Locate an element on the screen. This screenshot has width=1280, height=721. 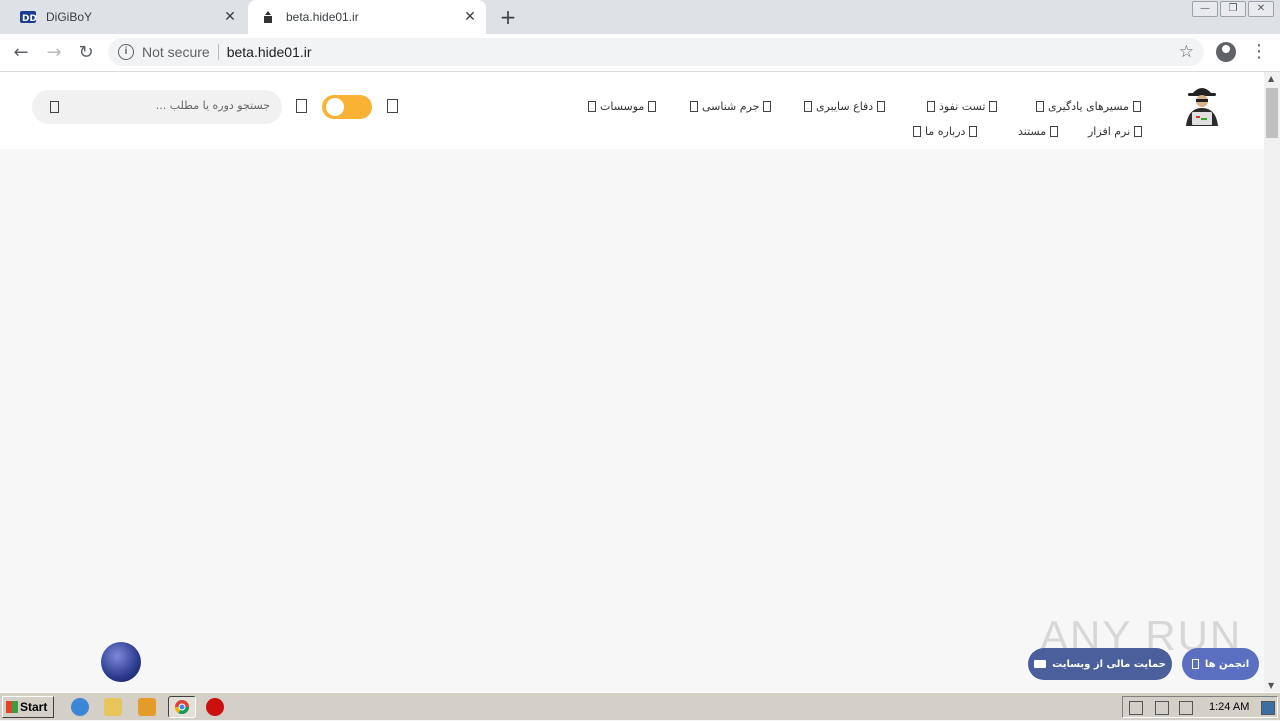
explorer-icon is located at coordinates (113, 707).